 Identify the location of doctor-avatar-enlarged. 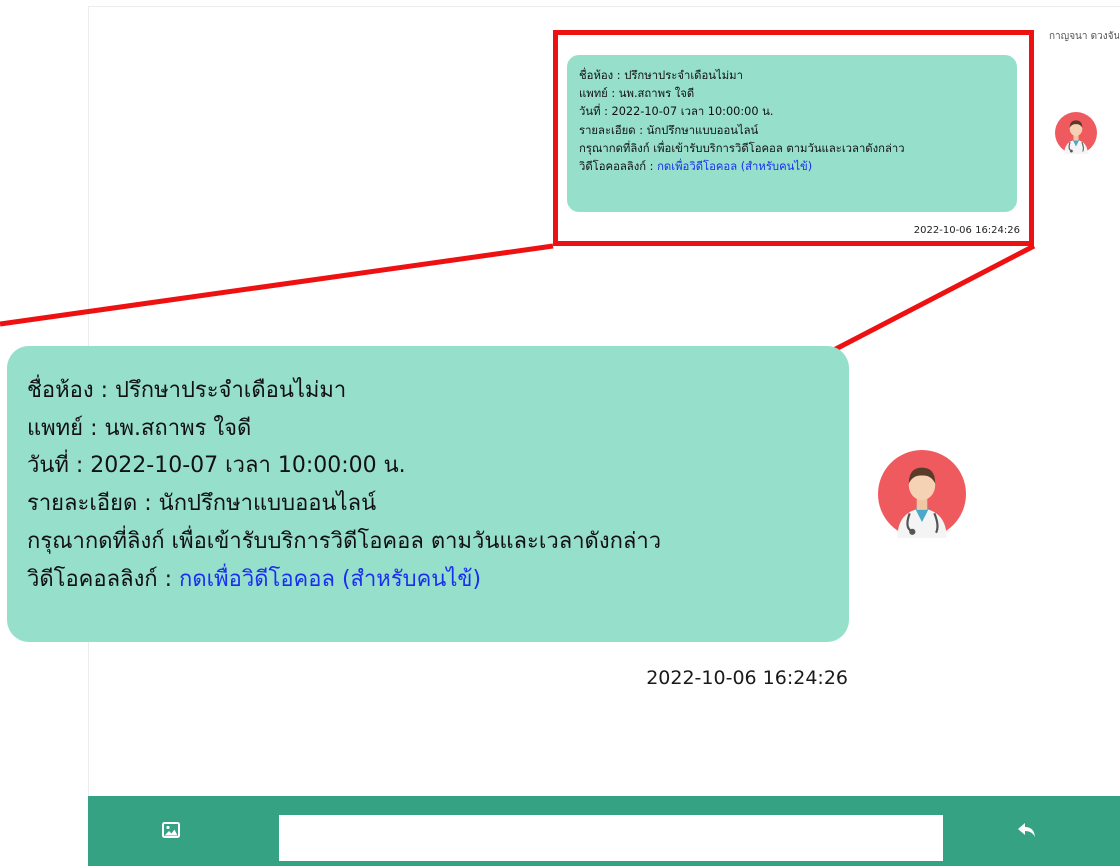
(922, 494).